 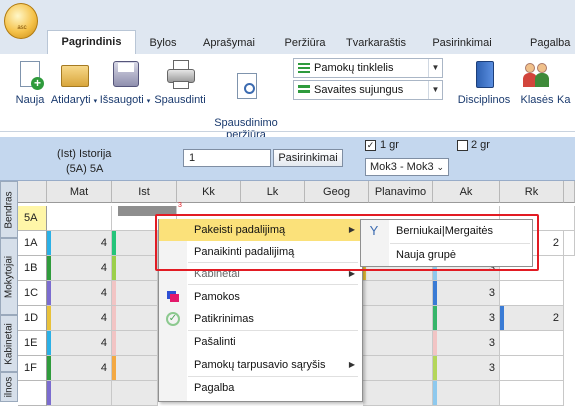 What do you see at coordinates (446, 255) in the screenshot?
I see `submenu-item-new-group: Nauja grupė` at bounding box center [446, 255].